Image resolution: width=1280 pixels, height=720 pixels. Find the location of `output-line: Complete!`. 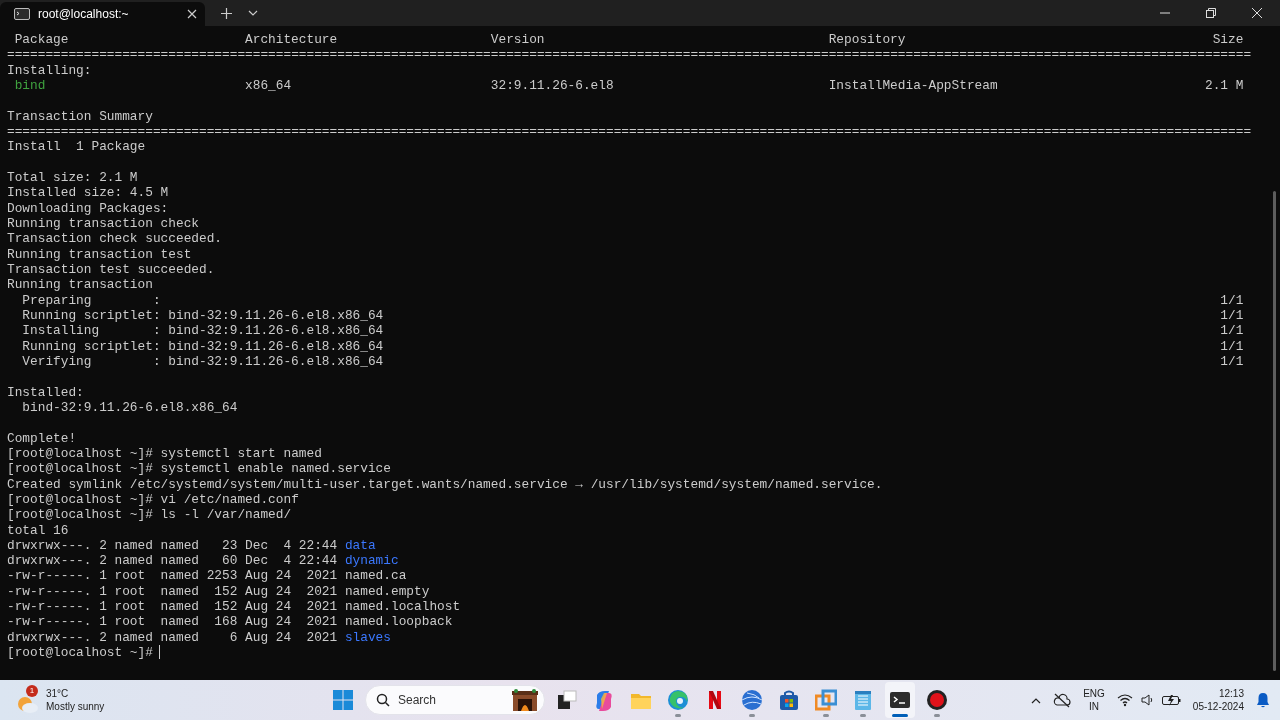

output-line: Complete! is located at coordinates (42, 438).